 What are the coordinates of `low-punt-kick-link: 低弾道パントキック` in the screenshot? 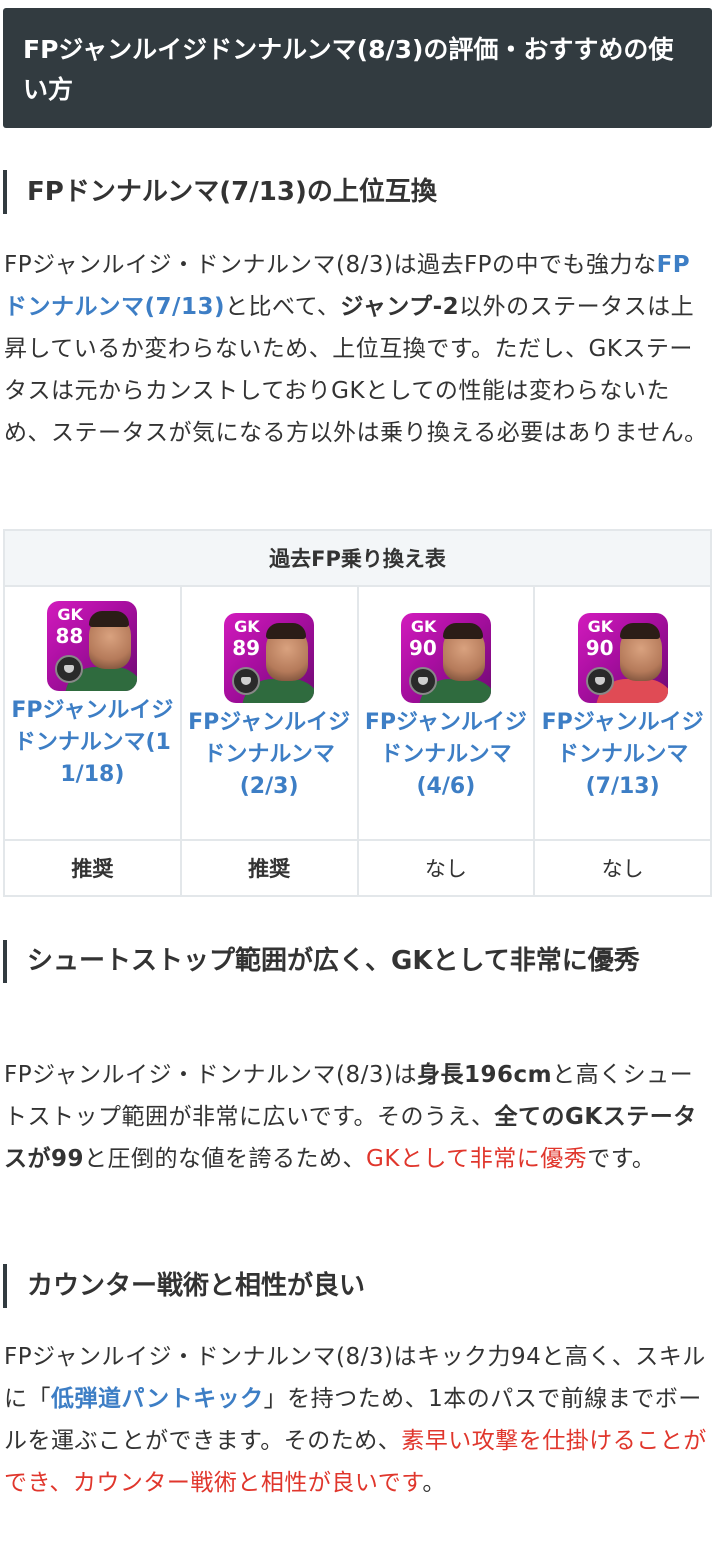 It's located at (157, 1399).